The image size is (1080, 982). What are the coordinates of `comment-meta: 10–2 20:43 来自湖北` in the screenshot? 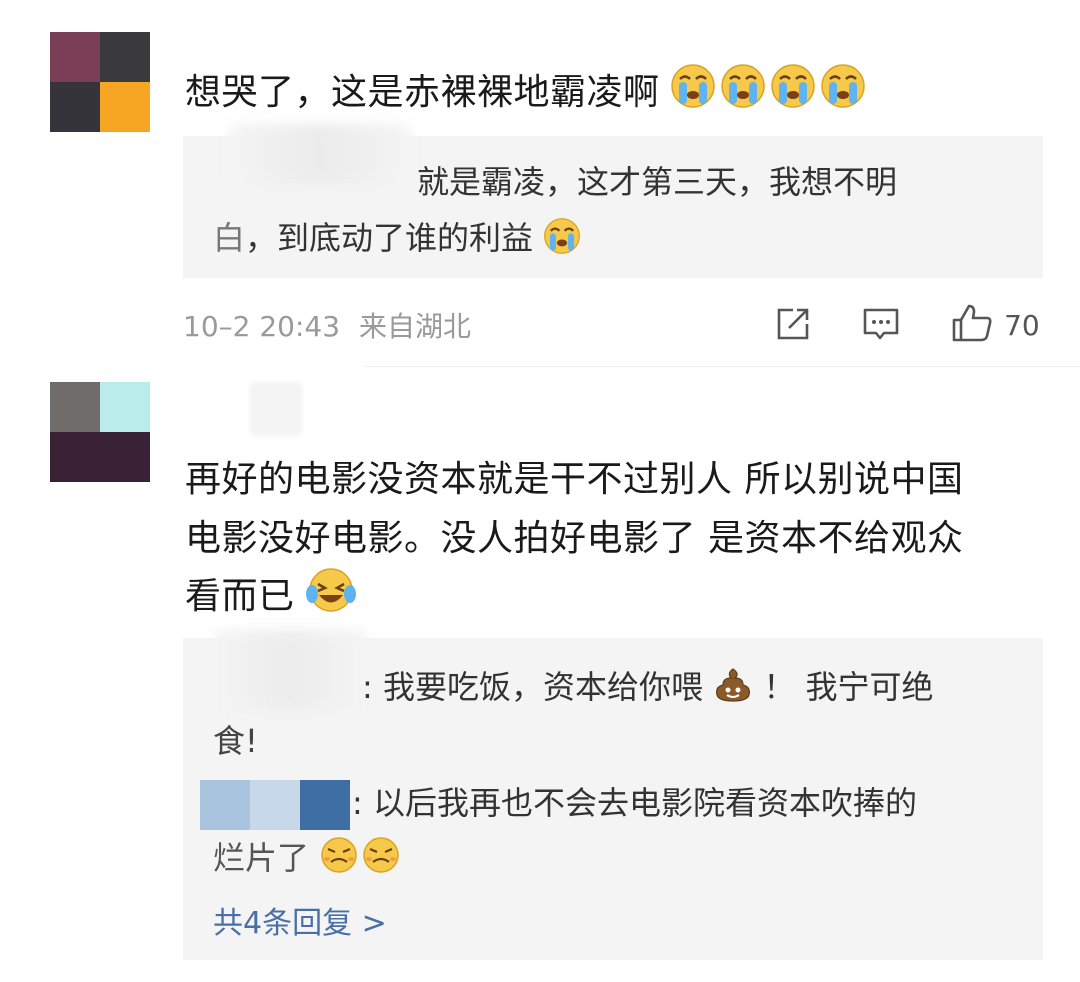 It's located at (327, 325).